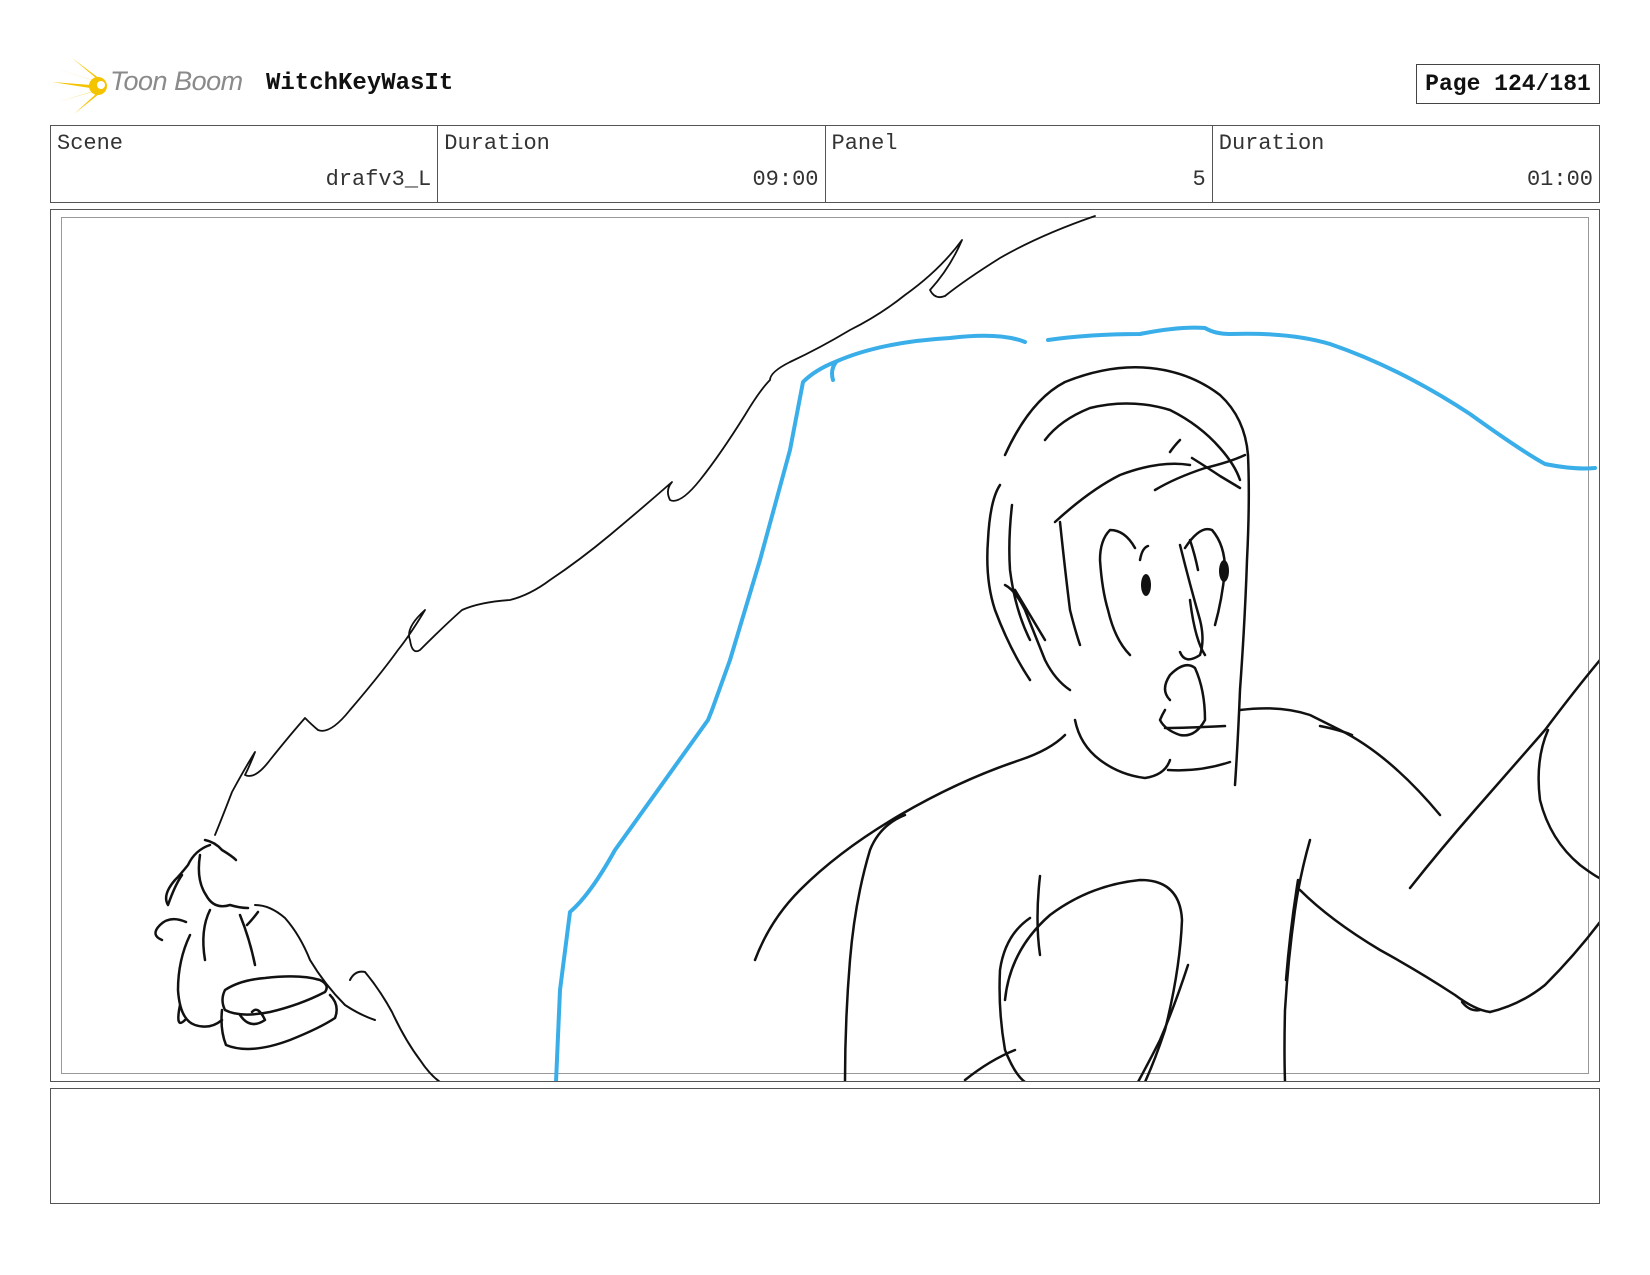  Describe the element at coordinates (347, 992) in the screenshot. I see `hand-sketch` at that location.